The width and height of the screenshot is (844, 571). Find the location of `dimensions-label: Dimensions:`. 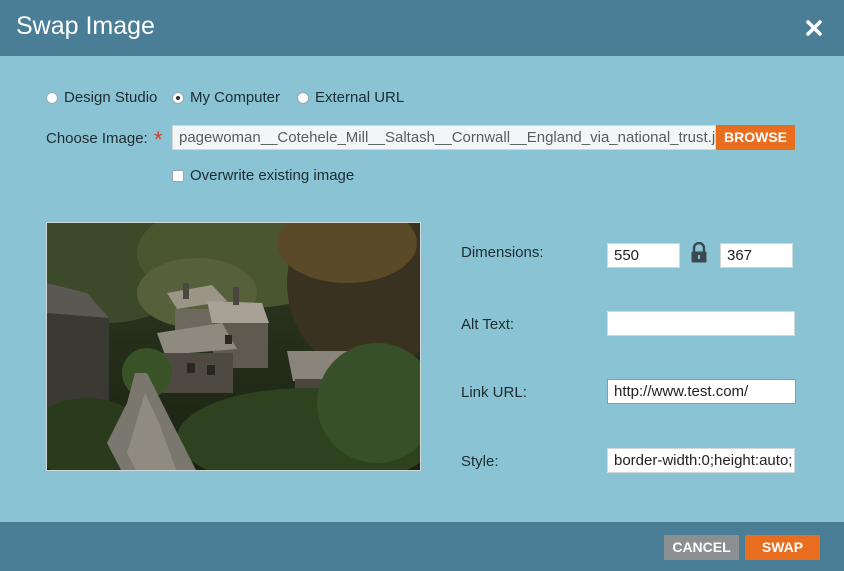

dimensions-label: Dimensions: is located at coordinates (502, 252).